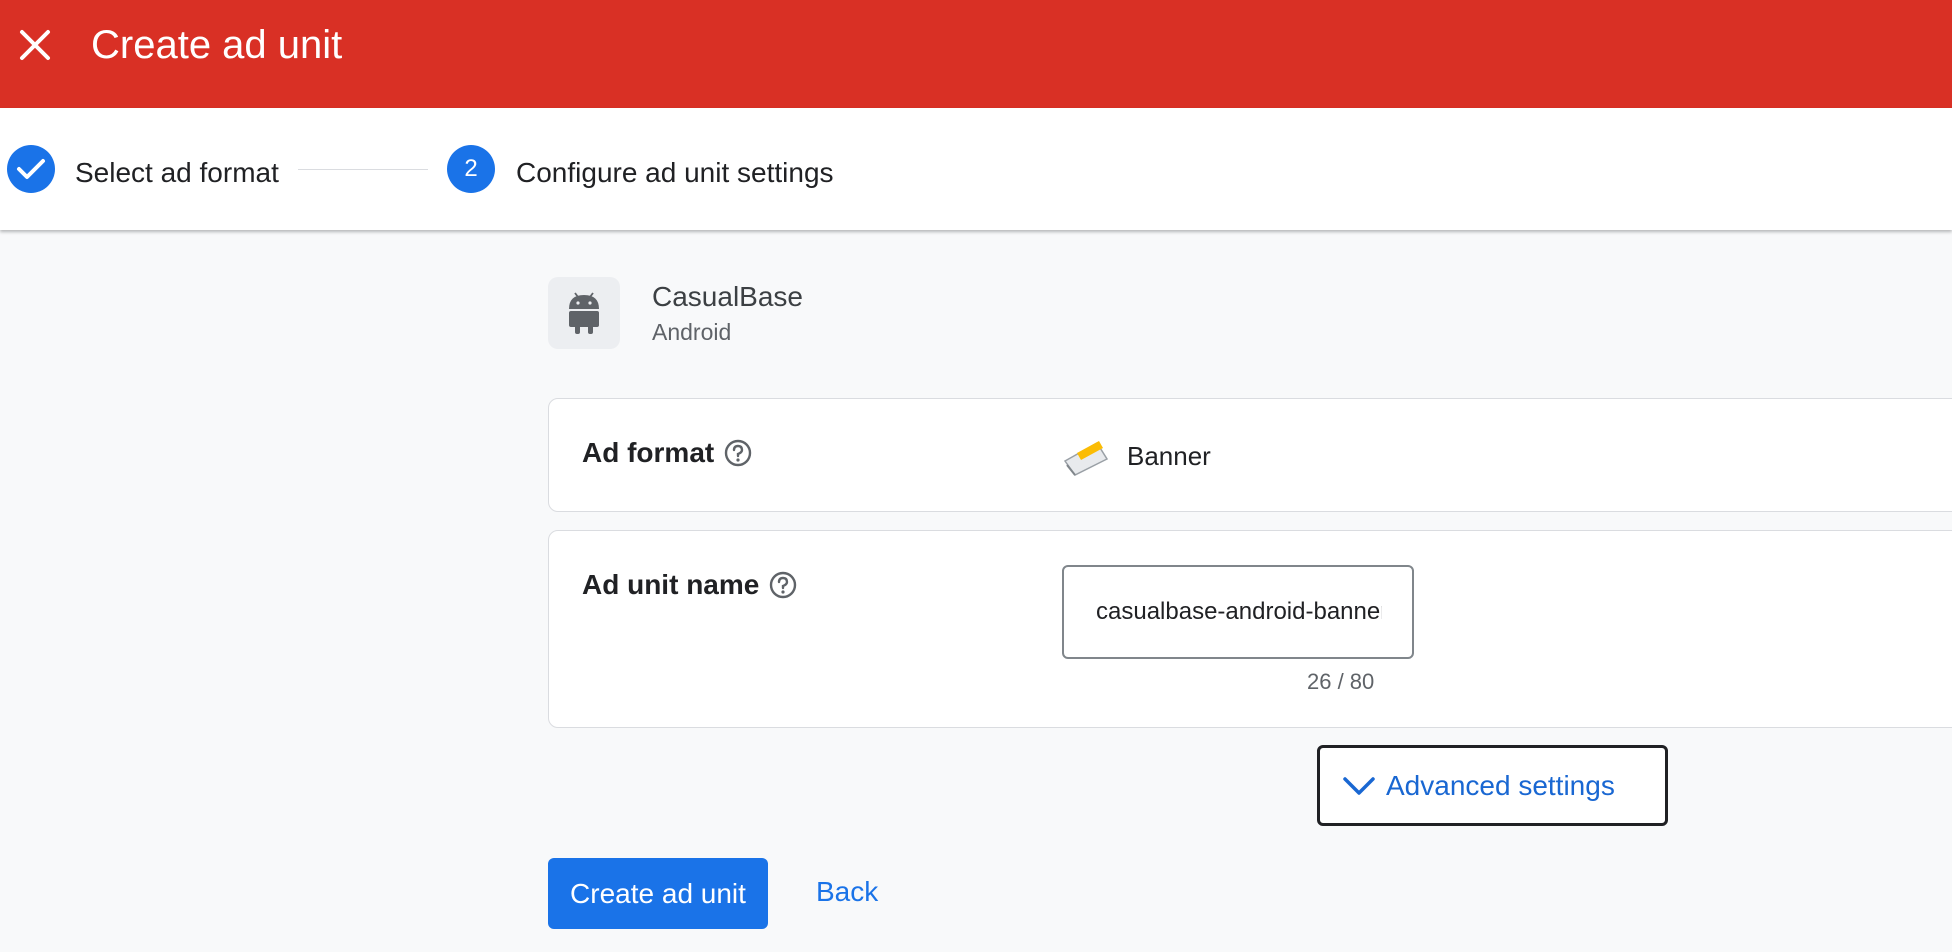 The image size is (1952, 952). What do you see at coordinates (363, 169) in the screenshot?
I see `step-connector` at bounding box center [363, 169].